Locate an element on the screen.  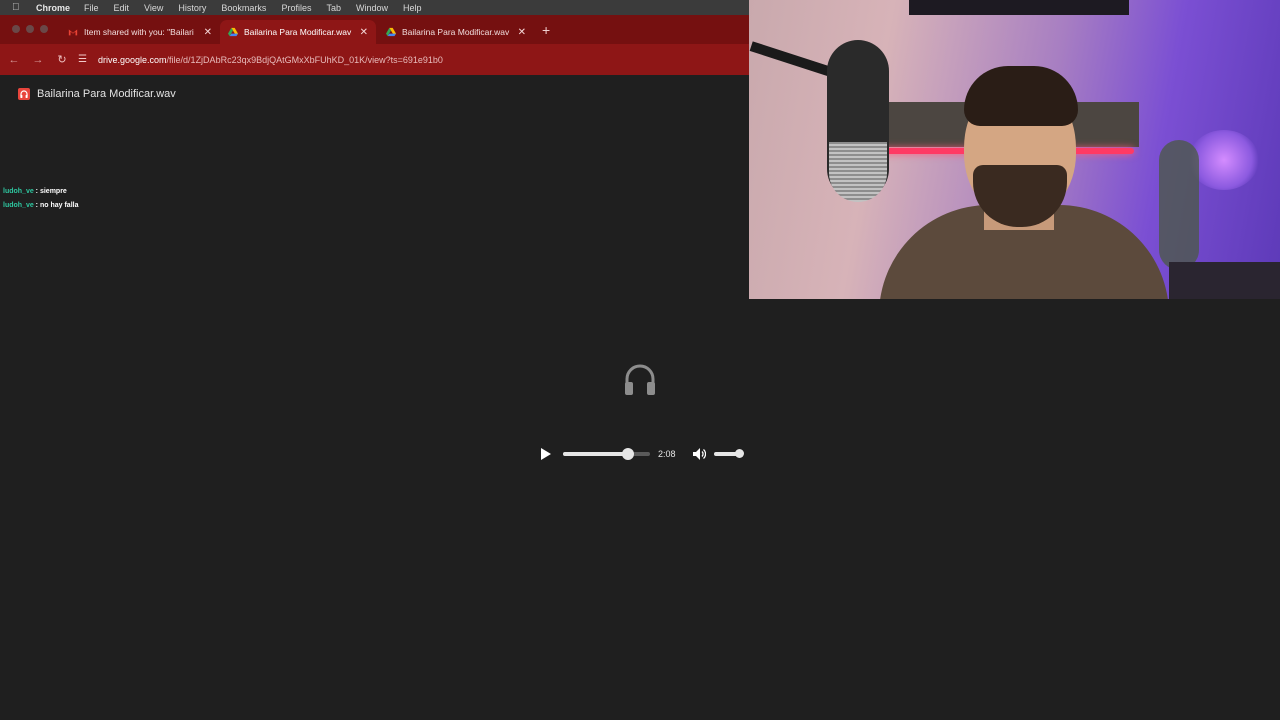
menu-history: History is located at coordinates (192, 8).